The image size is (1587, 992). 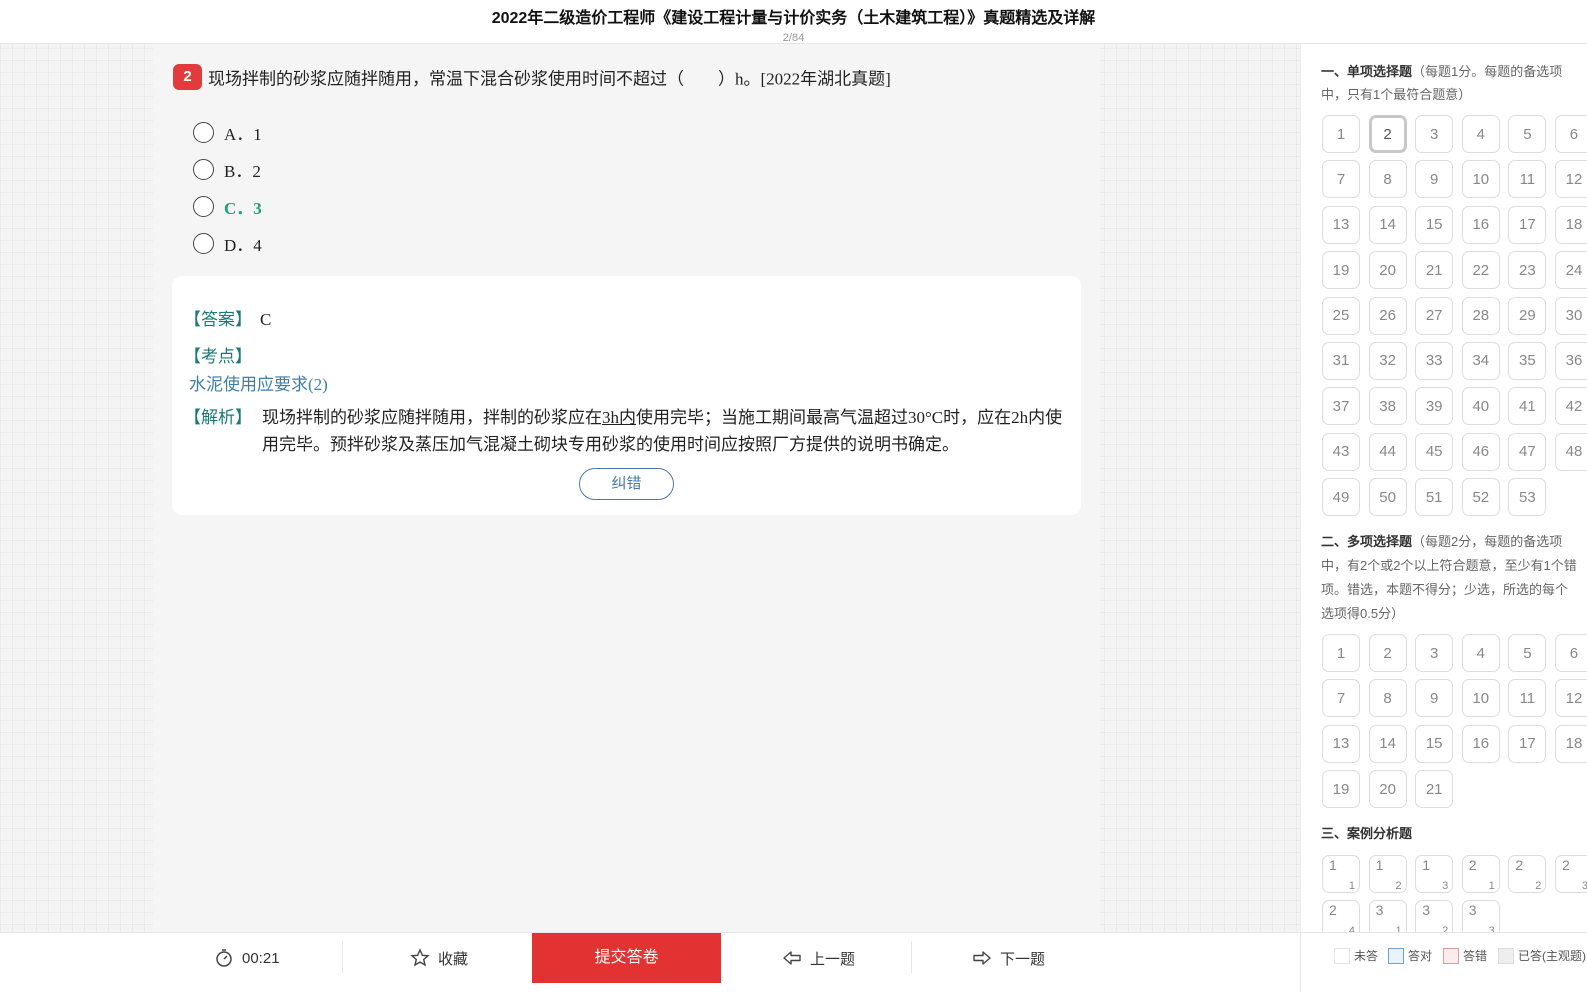 I want to click on option-b: B．2, so click(x=227, y=169).